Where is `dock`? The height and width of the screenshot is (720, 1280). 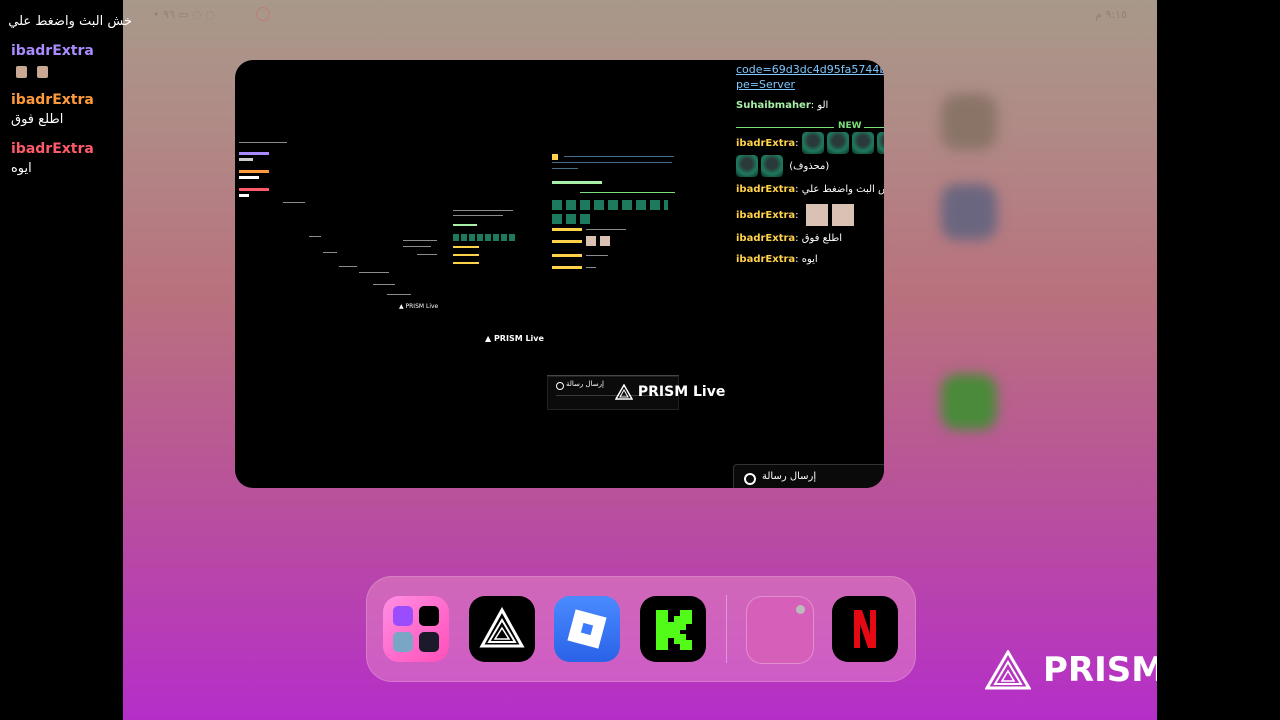 dock is located at coordinates (641, 629).